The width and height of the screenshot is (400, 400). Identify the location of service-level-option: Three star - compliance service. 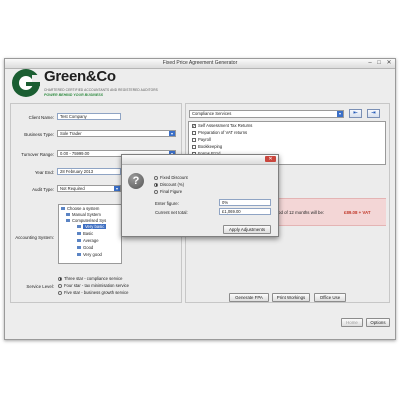
(90, 278).